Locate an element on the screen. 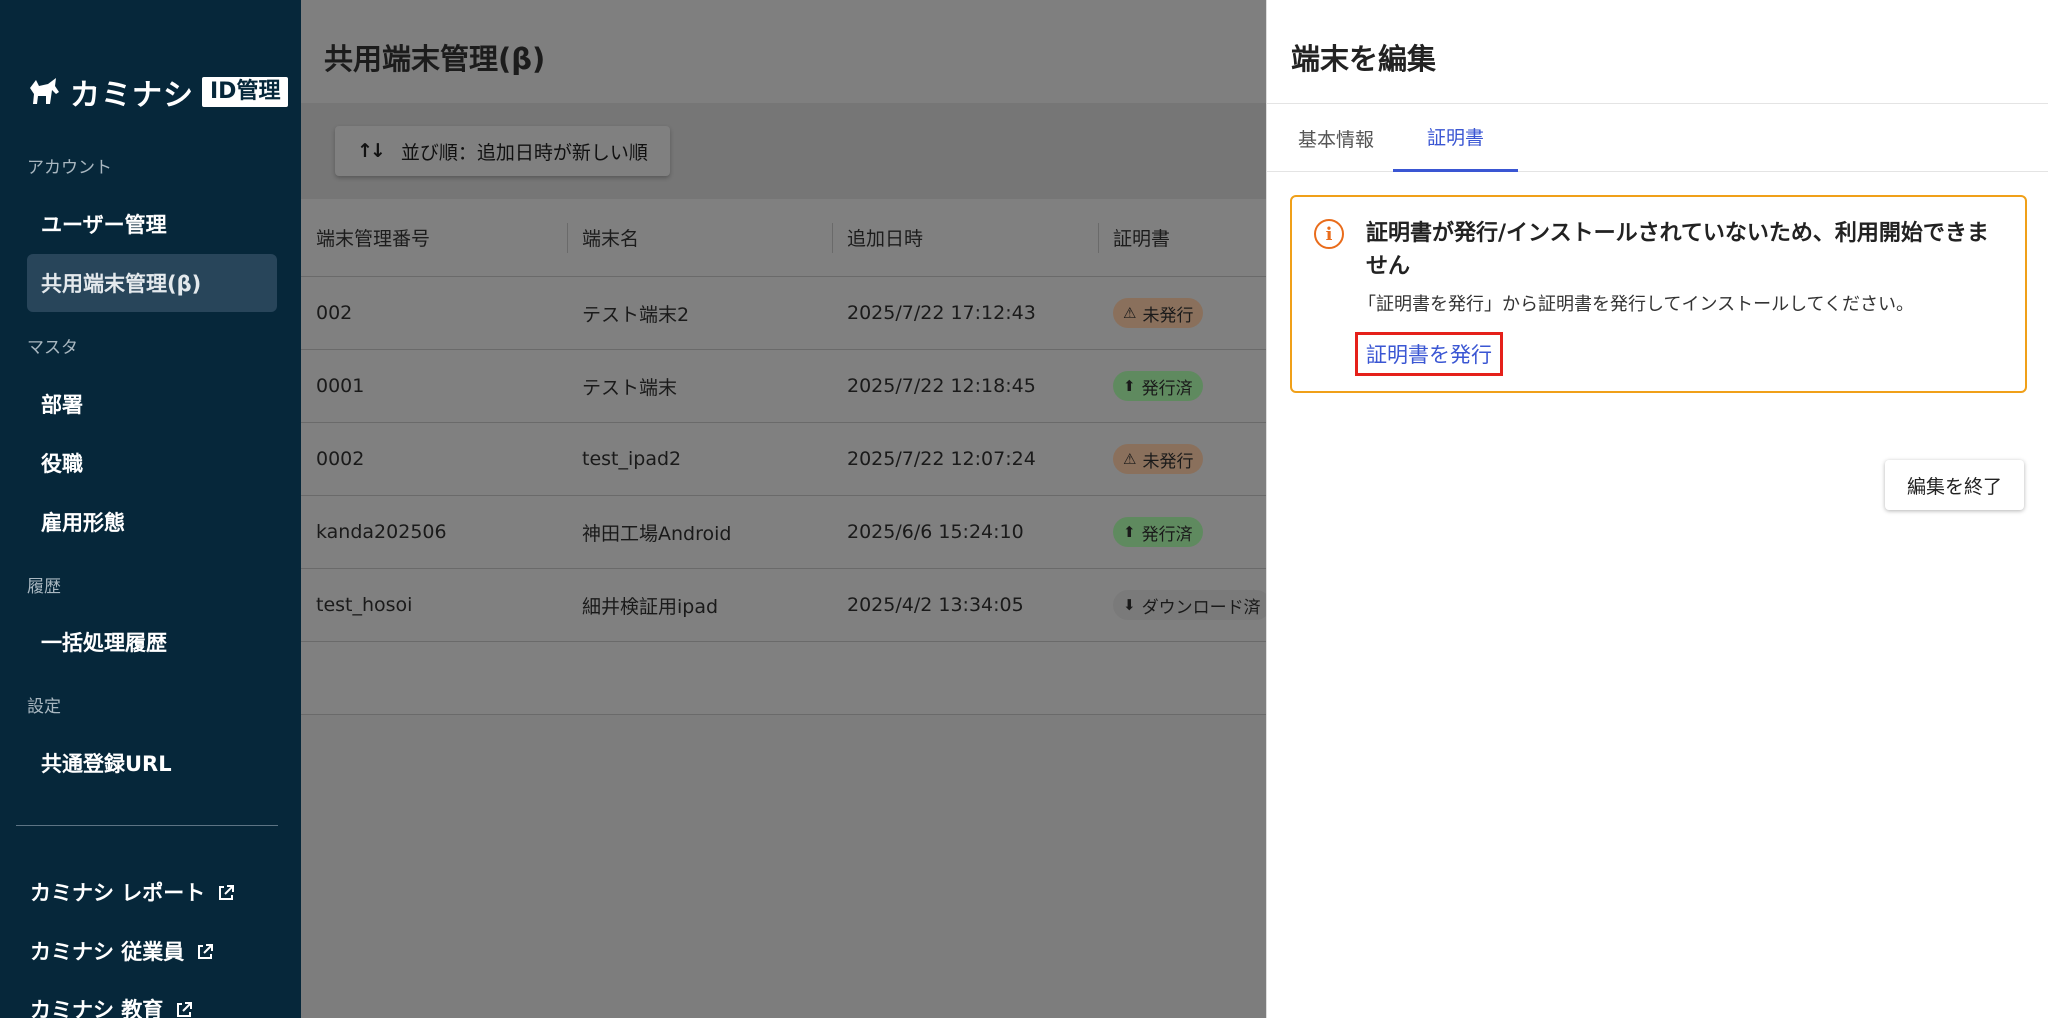  cell-device-id: 002 is located at coordinates (334, 313).